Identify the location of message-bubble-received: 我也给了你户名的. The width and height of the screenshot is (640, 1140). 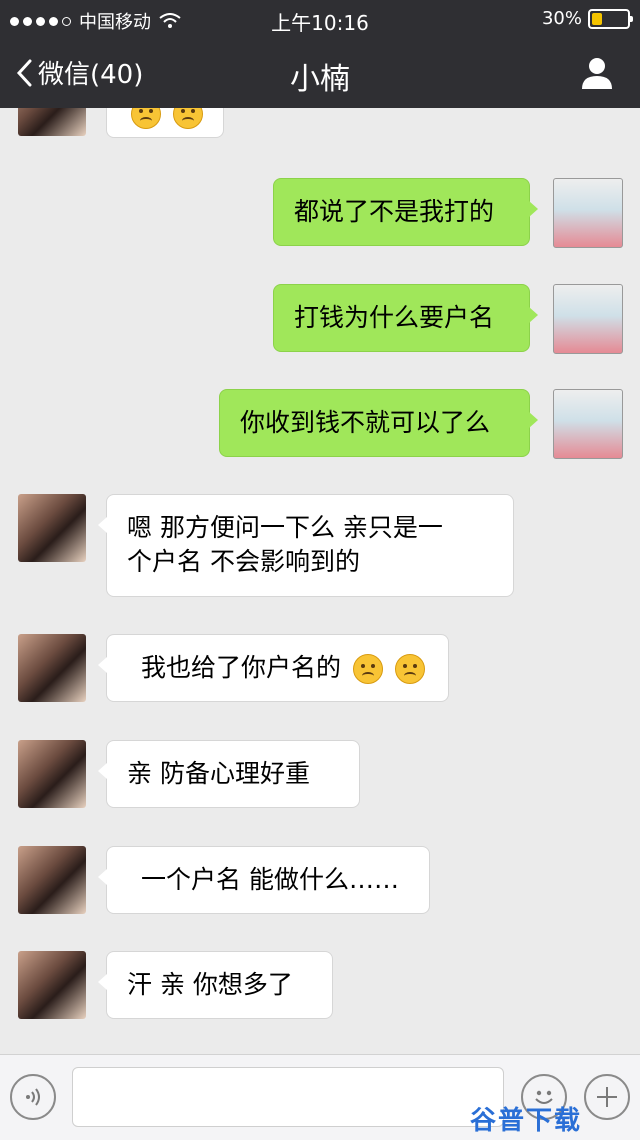
(273, 668).